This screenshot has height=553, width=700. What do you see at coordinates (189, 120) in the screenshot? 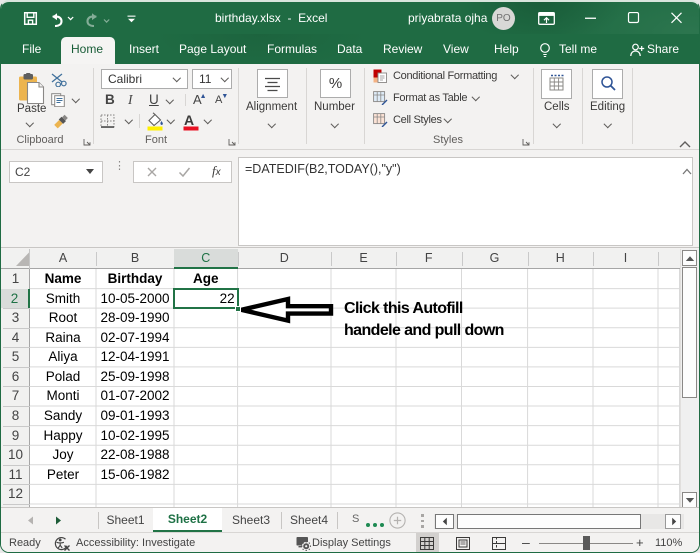
I see `svg-text: A` at bounding box center [189, 120].